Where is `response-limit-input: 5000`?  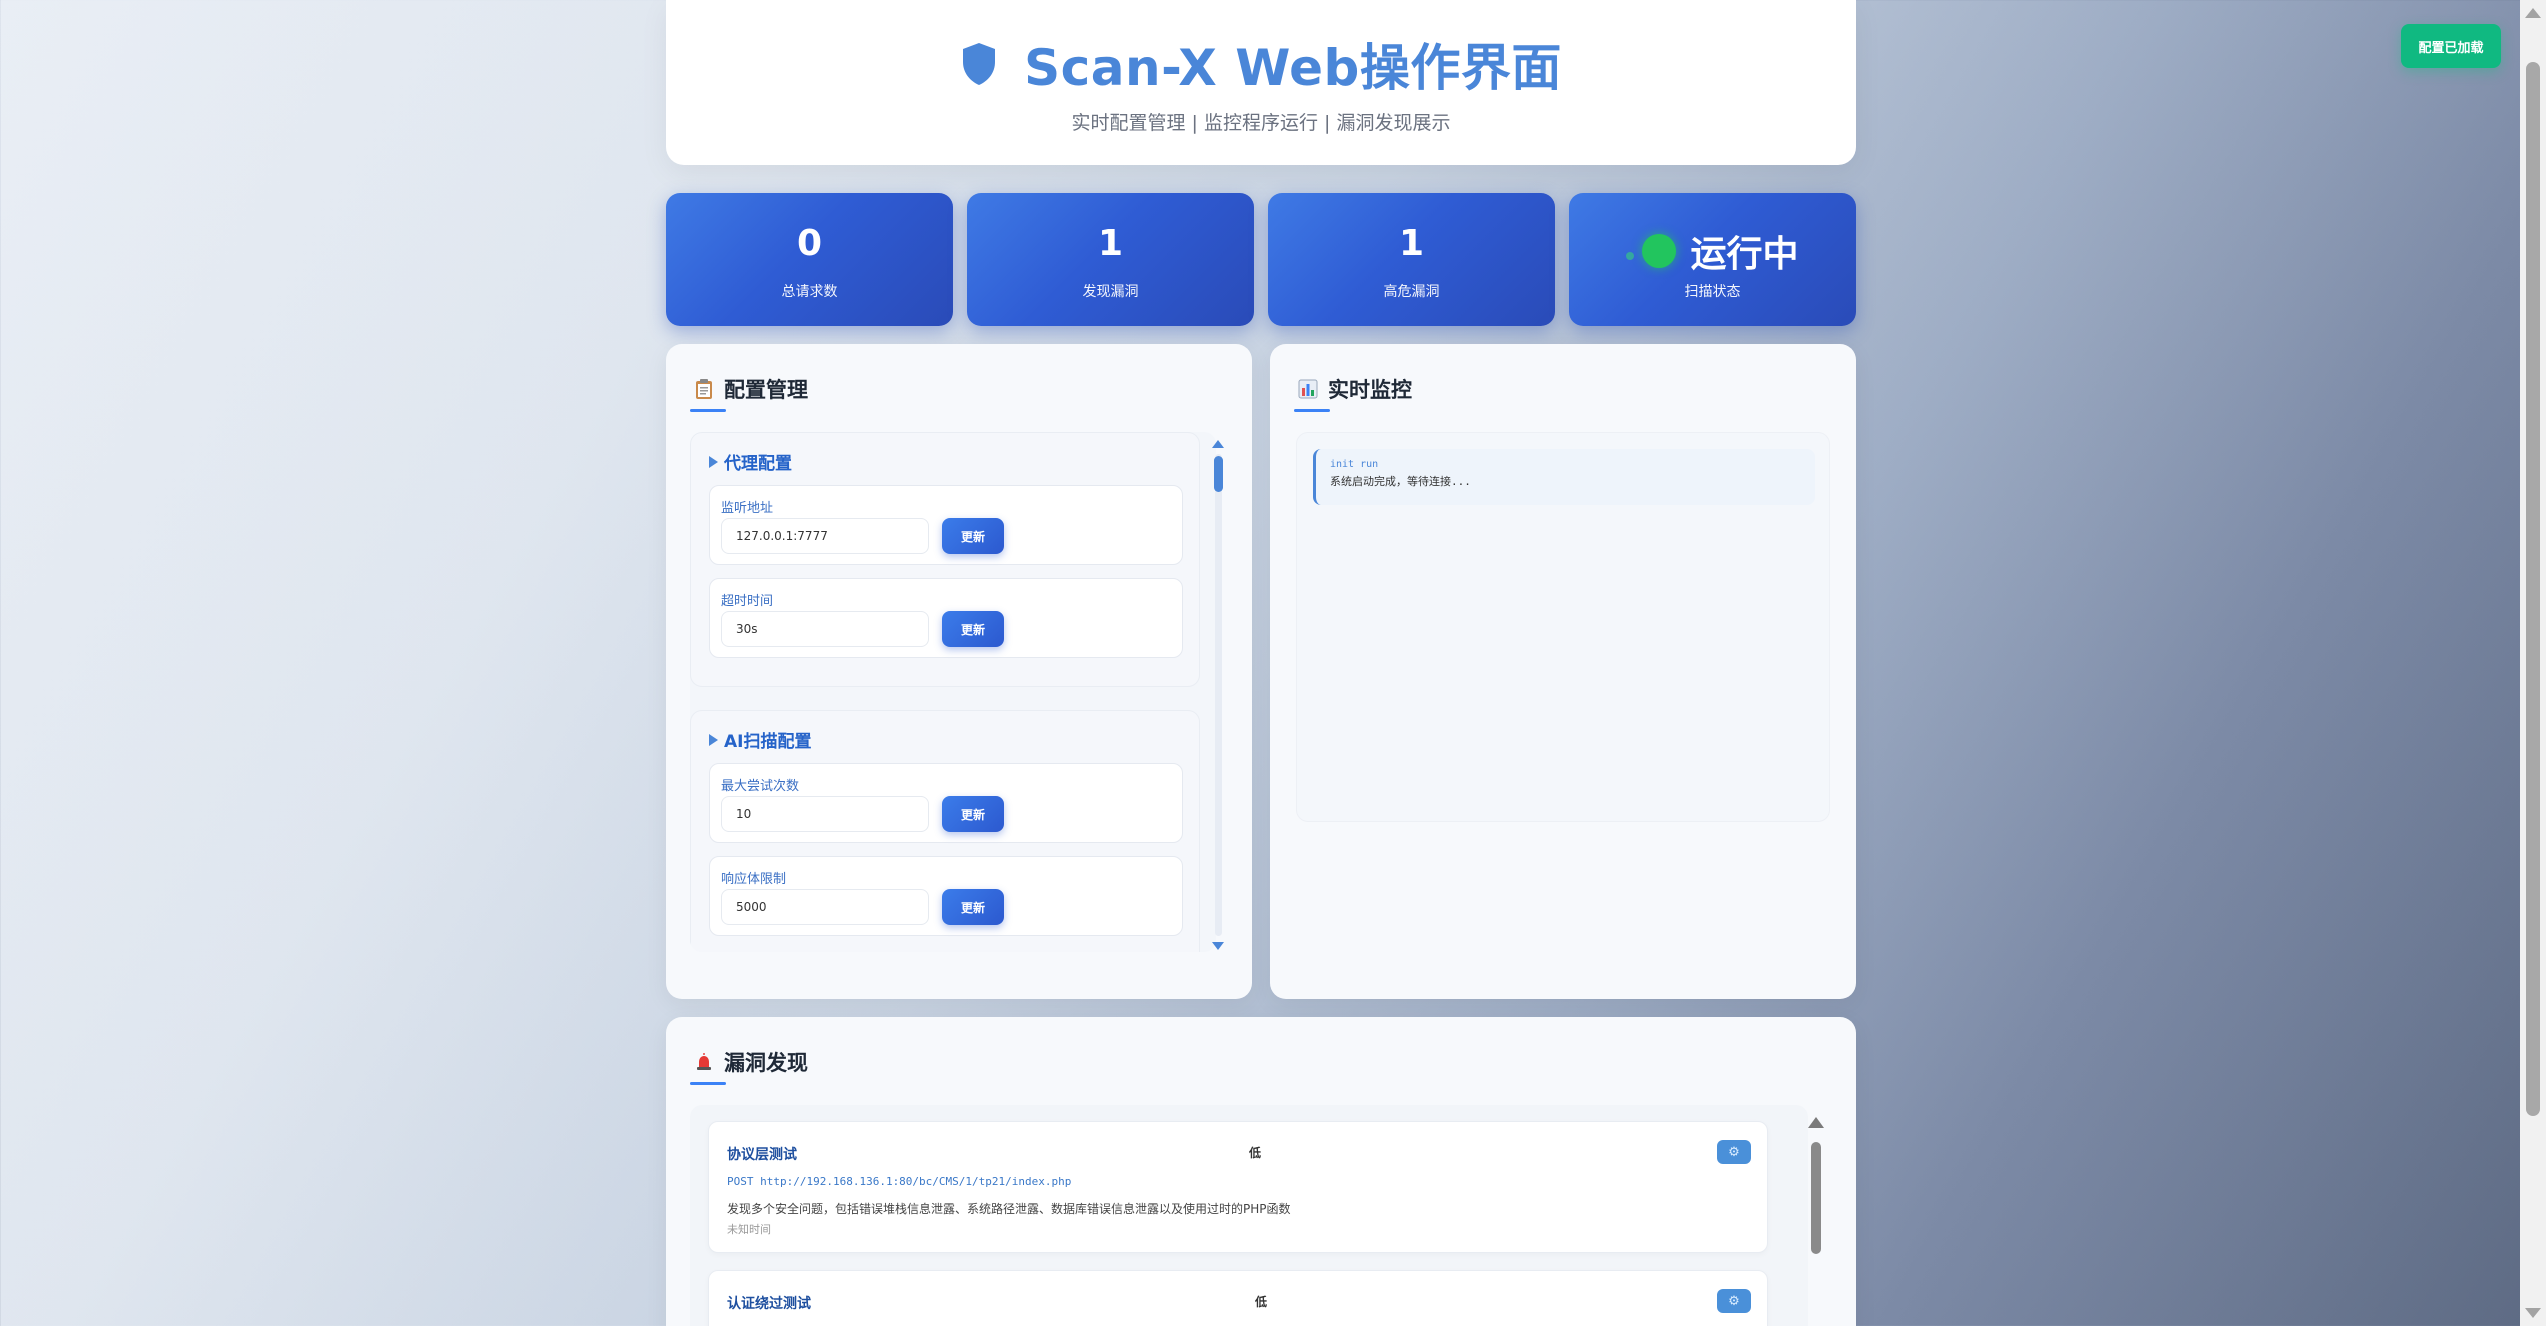
response-limit-input: 5000 is located at coordinates (825, 907).